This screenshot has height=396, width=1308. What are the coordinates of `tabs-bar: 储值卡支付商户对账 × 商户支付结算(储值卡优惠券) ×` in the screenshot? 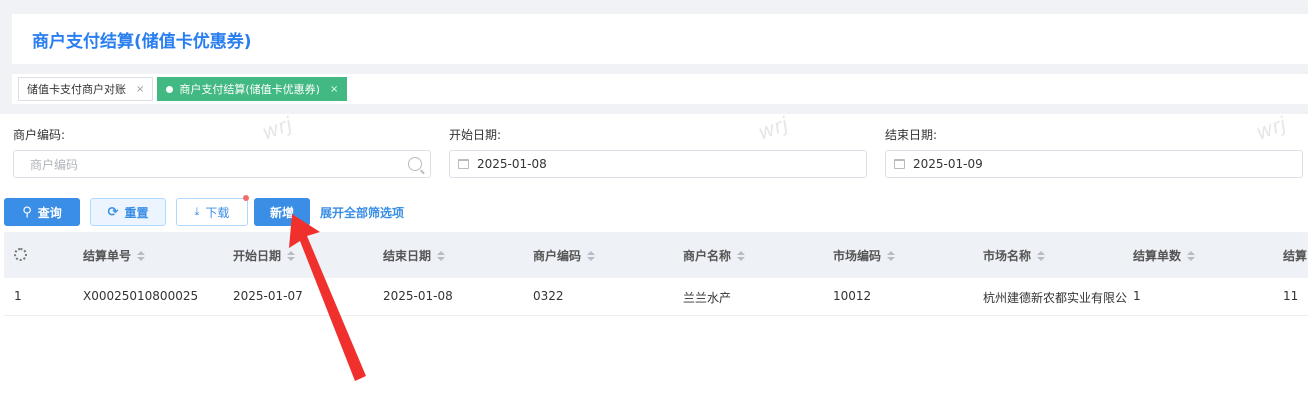 It's located at (660, 89).